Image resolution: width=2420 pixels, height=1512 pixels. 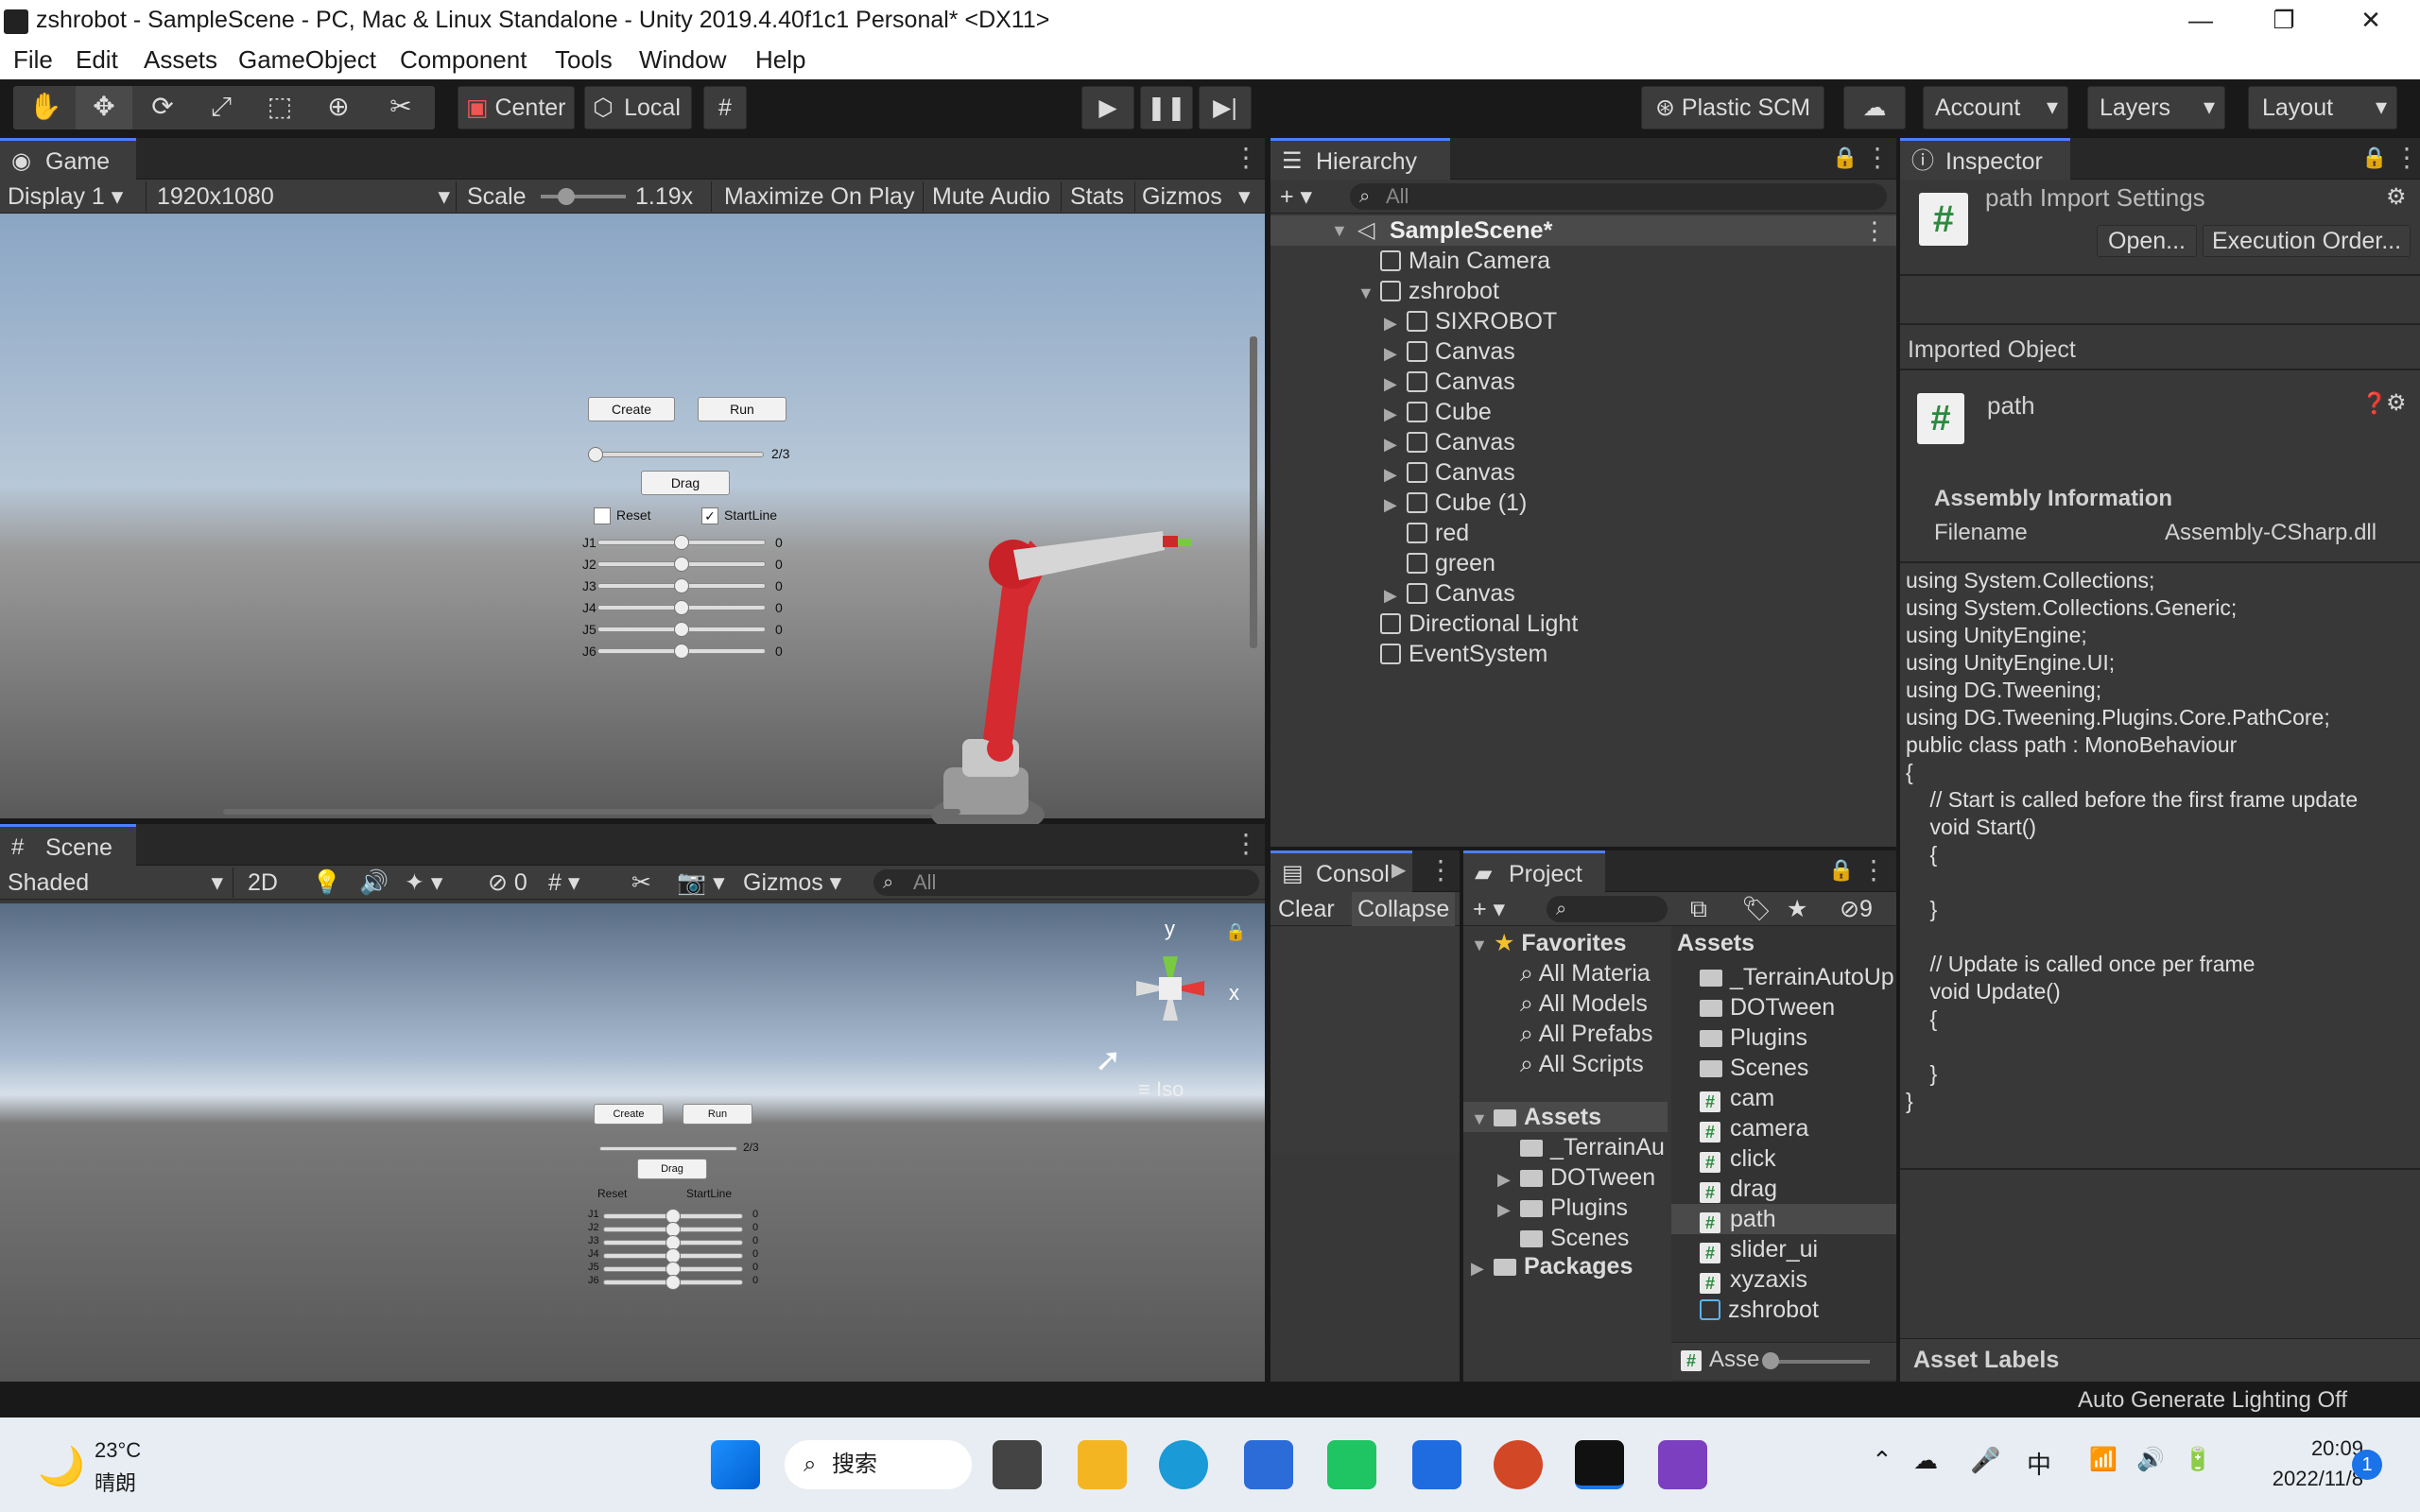 What do you see at coordinates (2212, 1400) in the screenshot?
I see `lighting-status: Auto Generate Lighting Off` at bounding box center [2212, 1400].